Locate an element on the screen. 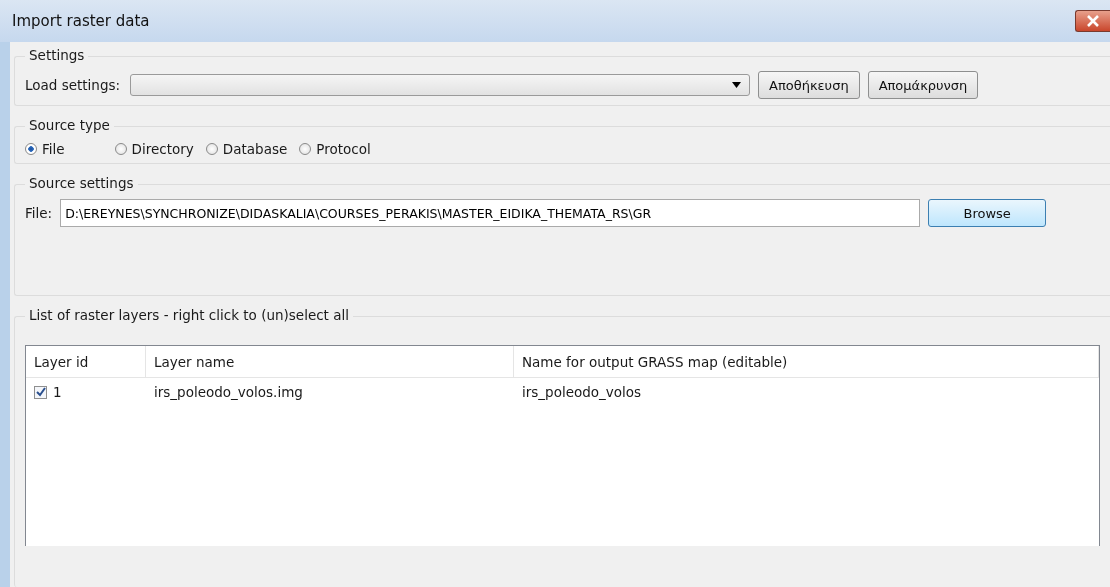 This screenshot has height=587, width=1110. group-title: Settings is located at coordinates (57, 55).